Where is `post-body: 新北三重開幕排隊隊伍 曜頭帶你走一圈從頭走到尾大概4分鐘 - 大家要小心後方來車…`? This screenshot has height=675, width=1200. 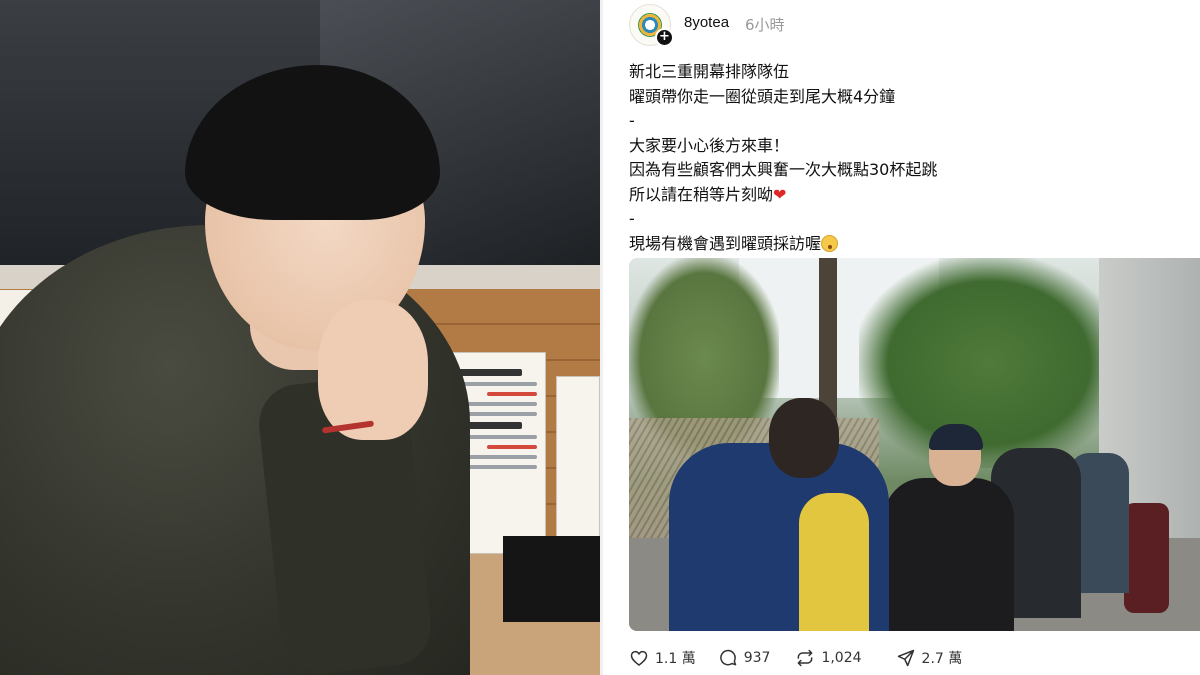
post-body: 新北三重開幕排隊隊伍 曜頭帶你走一圈從頭走到尾大概4分鐘 - 大家要小心後方來車… is located at coordinates (909, 158).